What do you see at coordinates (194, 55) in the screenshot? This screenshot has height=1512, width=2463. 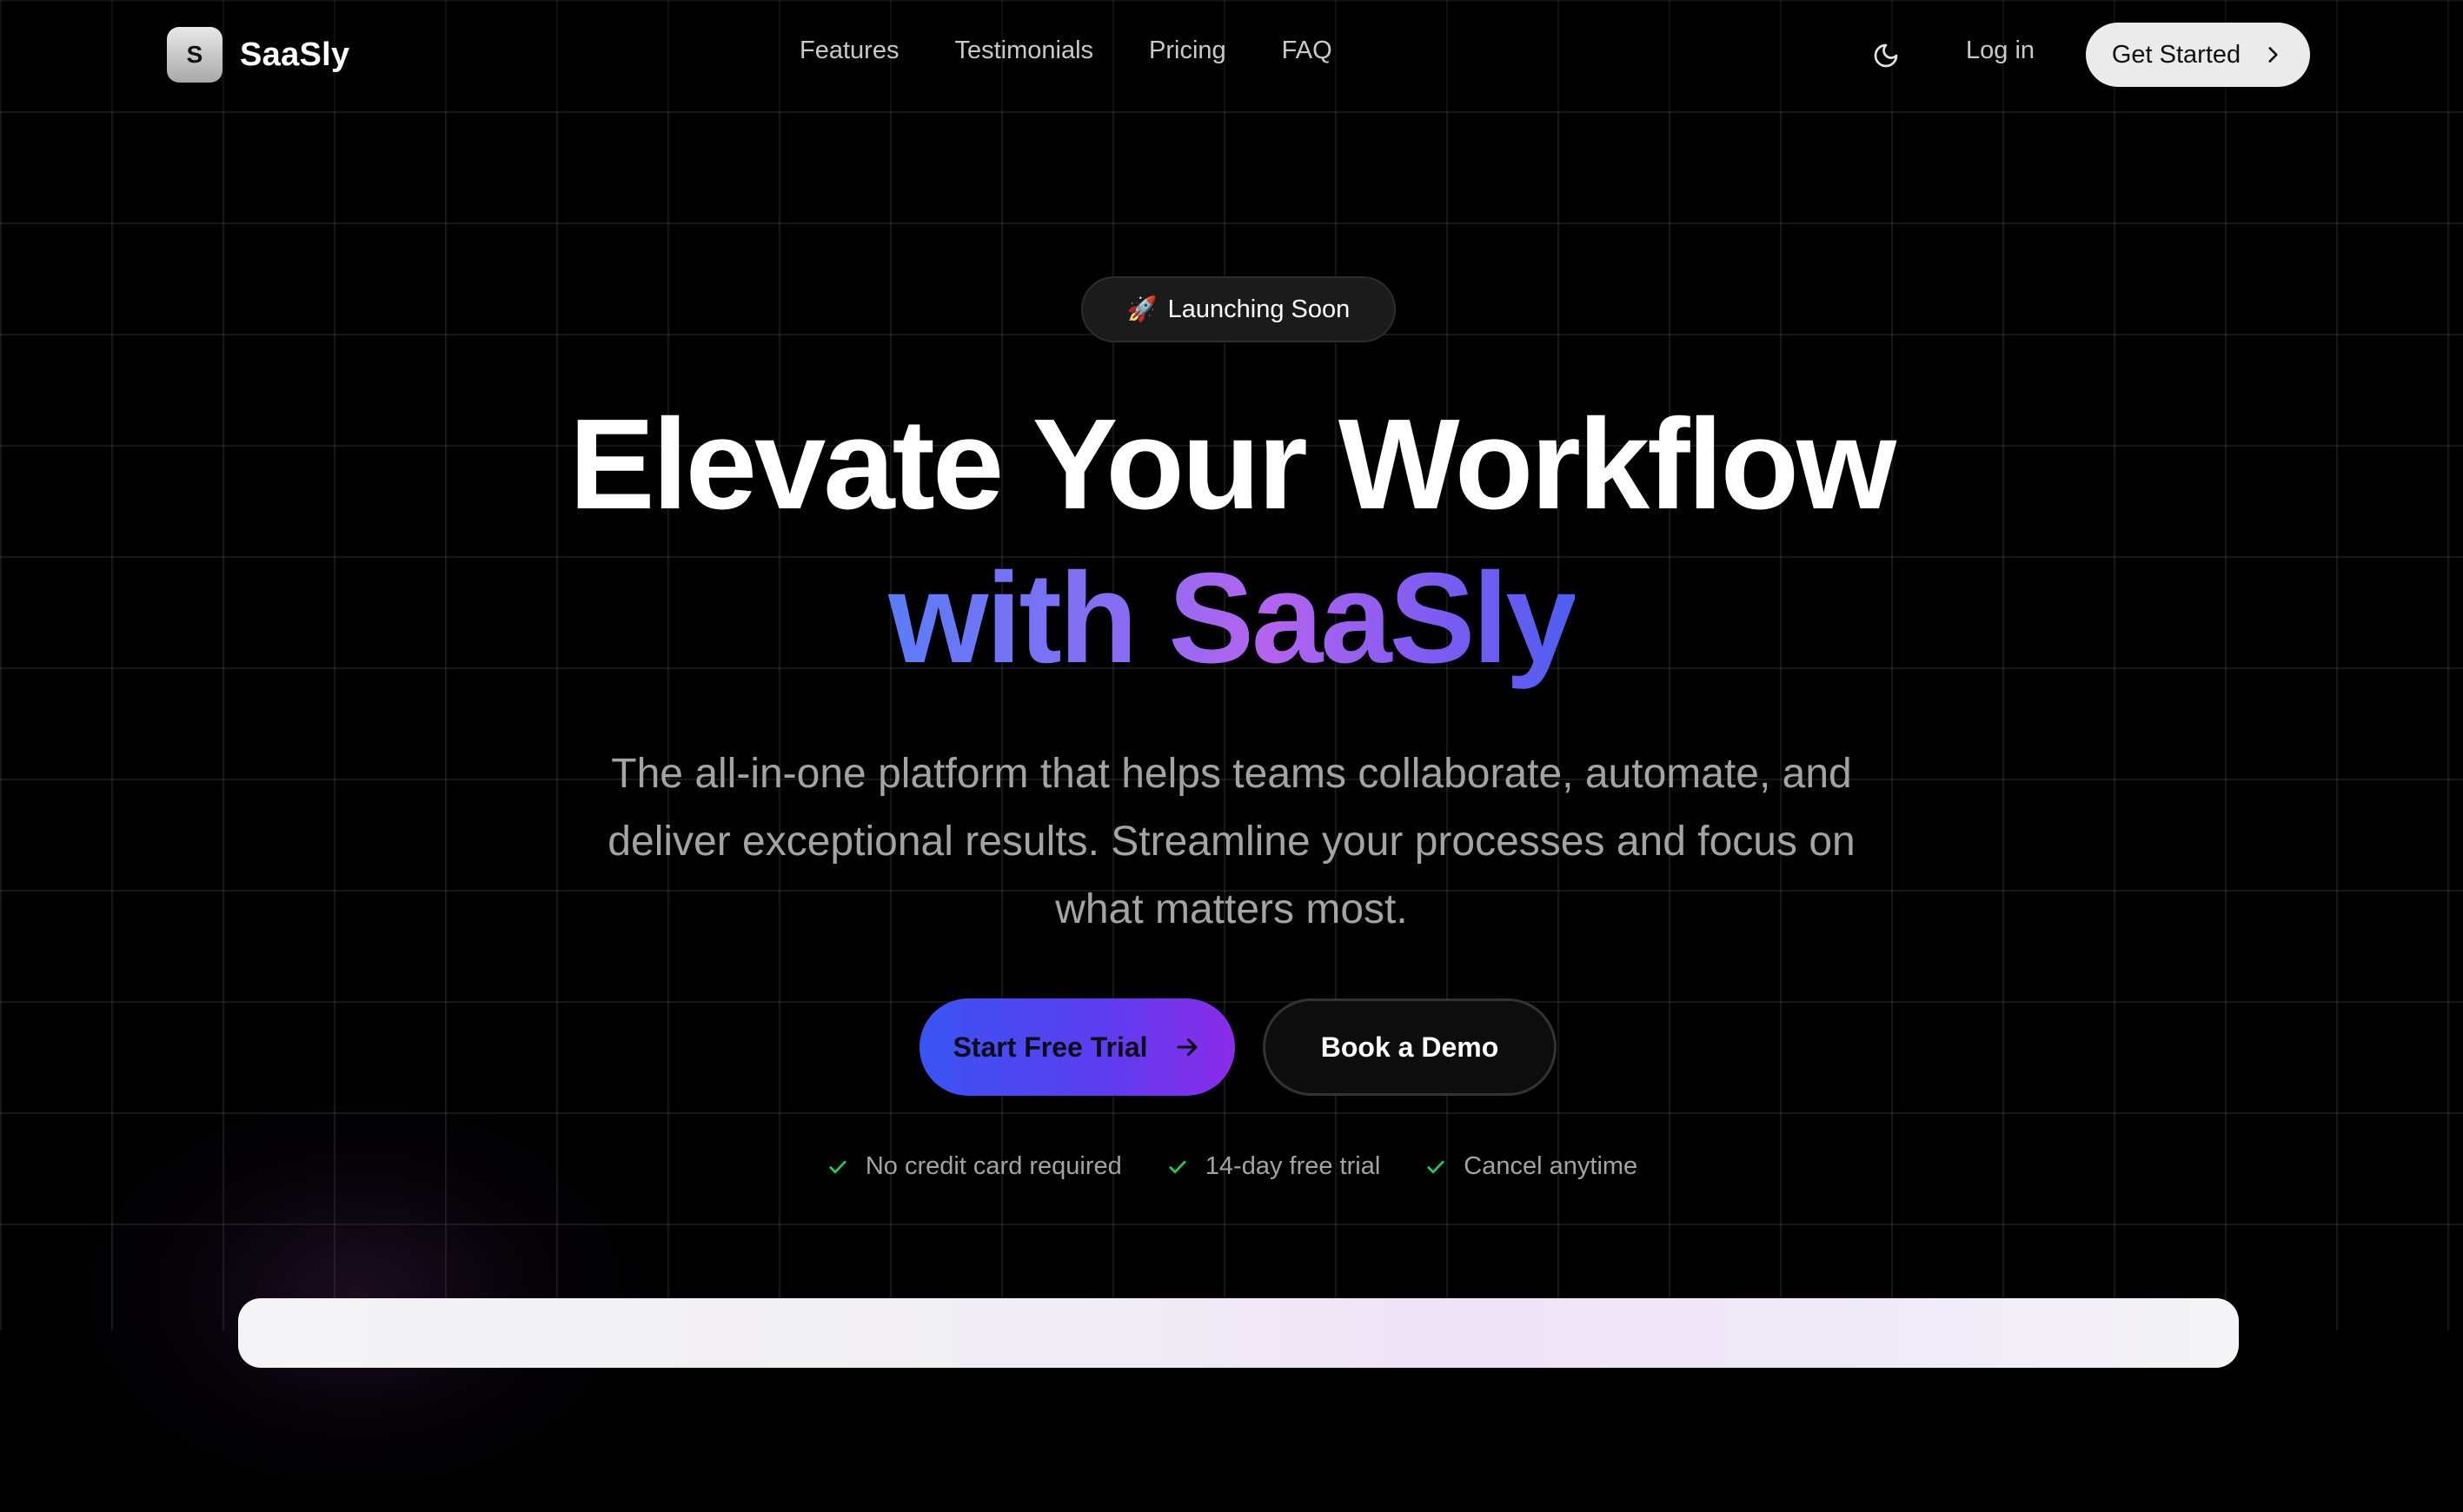 I see `brand-logo: S` at bounding box center [194, 55].